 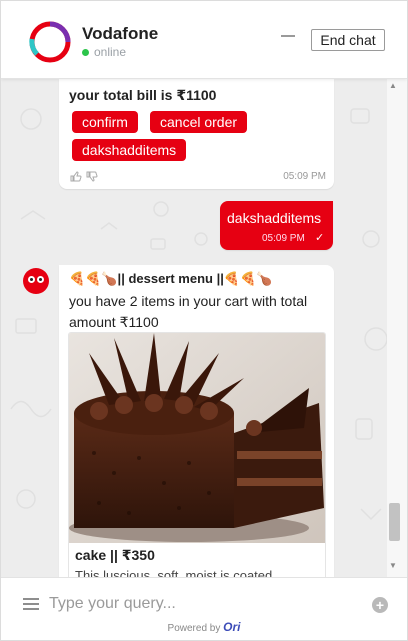 I want to click on user-message-text: dakshadditems, so click(x=274, y=218).